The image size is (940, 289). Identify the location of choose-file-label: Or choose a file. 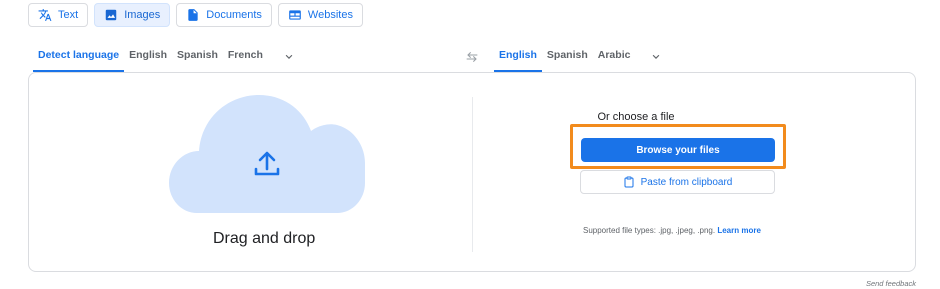
(636, 117).